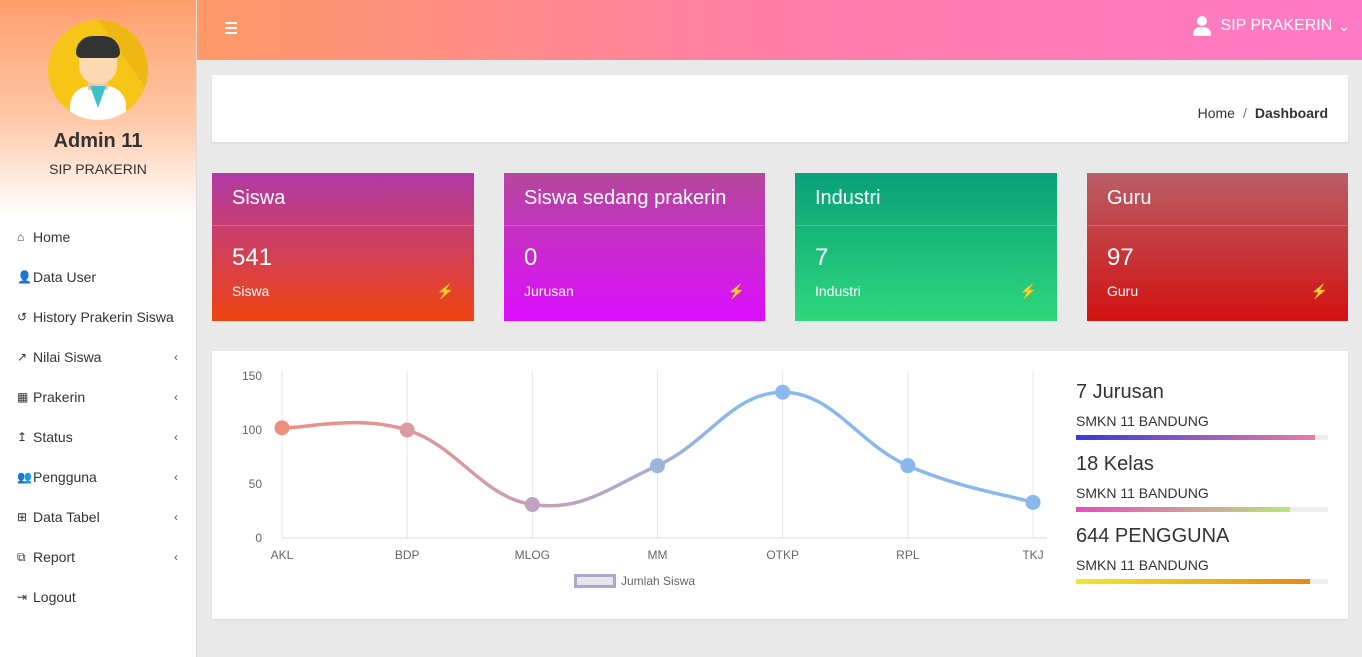  I want to click on sidebar-item-data-user: 👤 Data User, so click(98, 277).